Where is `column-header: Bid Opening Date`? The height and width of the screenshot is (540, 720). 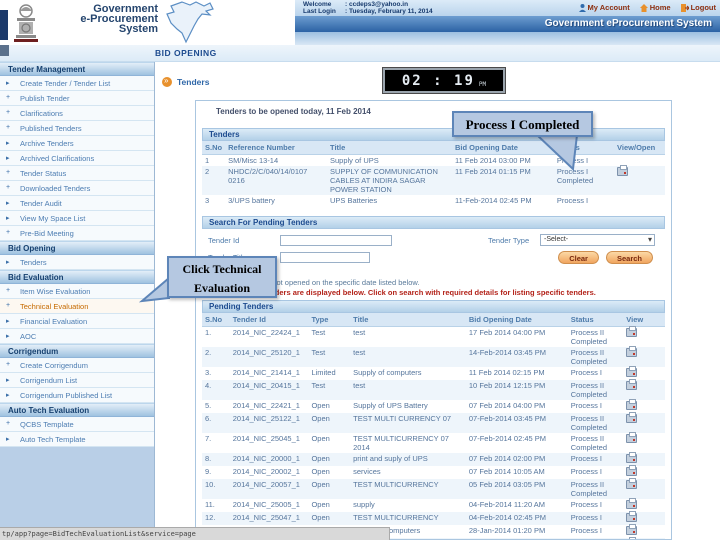
column-header: Bid Opening Date is located at coordinates (516, 320).